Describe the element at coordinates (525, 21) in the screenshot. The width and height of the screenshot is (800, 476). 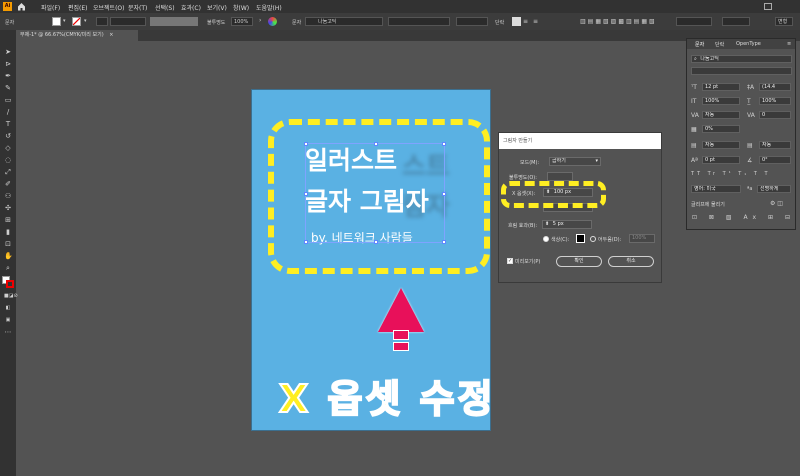
I see `align-center-icon: ≡` at that location.